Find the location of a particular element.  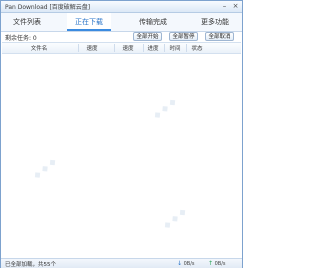

upload-speed-value: 0B/s is located at coordinates (220, 264).